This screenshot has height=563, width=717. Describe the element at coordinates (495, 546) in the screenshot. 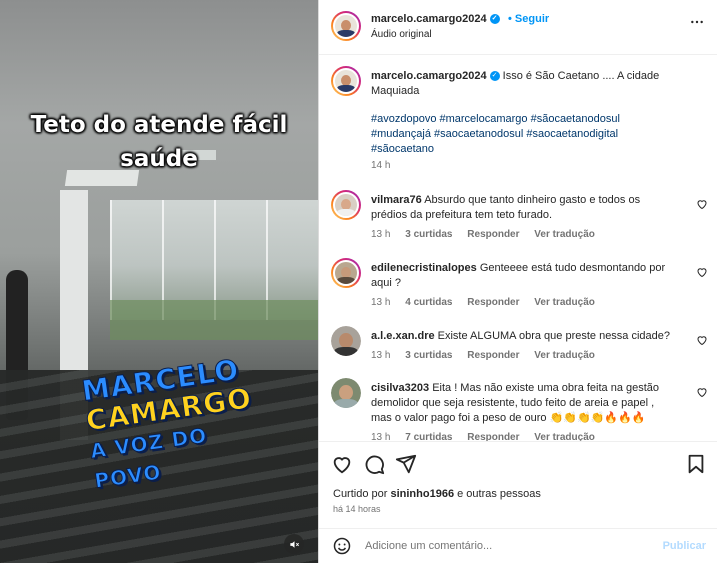

I see `comment-input` at that location.